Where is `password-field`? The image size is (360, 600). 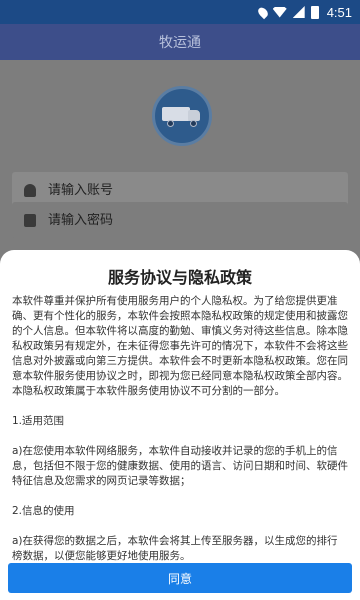 password-field is located at coordinates (180, 220).